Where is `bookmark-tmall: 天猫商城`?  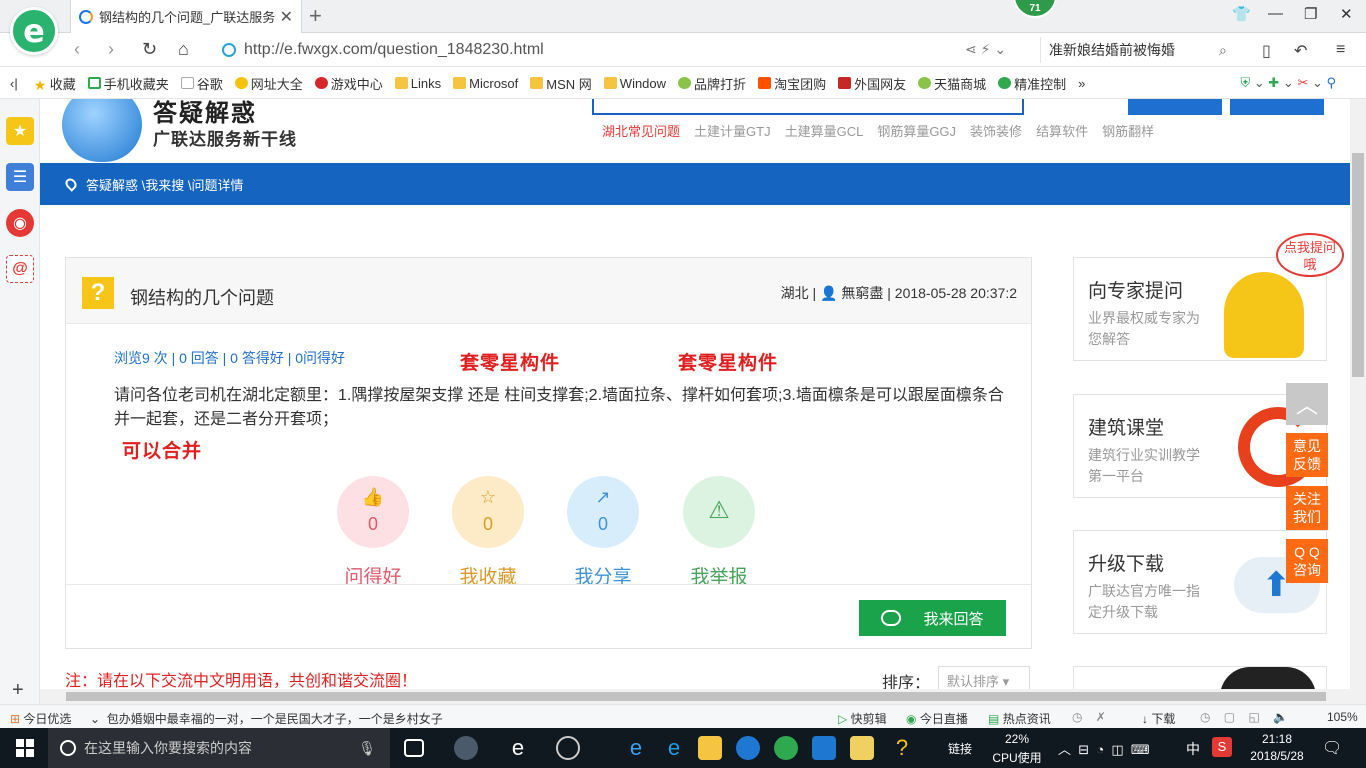 bookmark-tmall: 天猫商城 is located at coordinates (952, 83).